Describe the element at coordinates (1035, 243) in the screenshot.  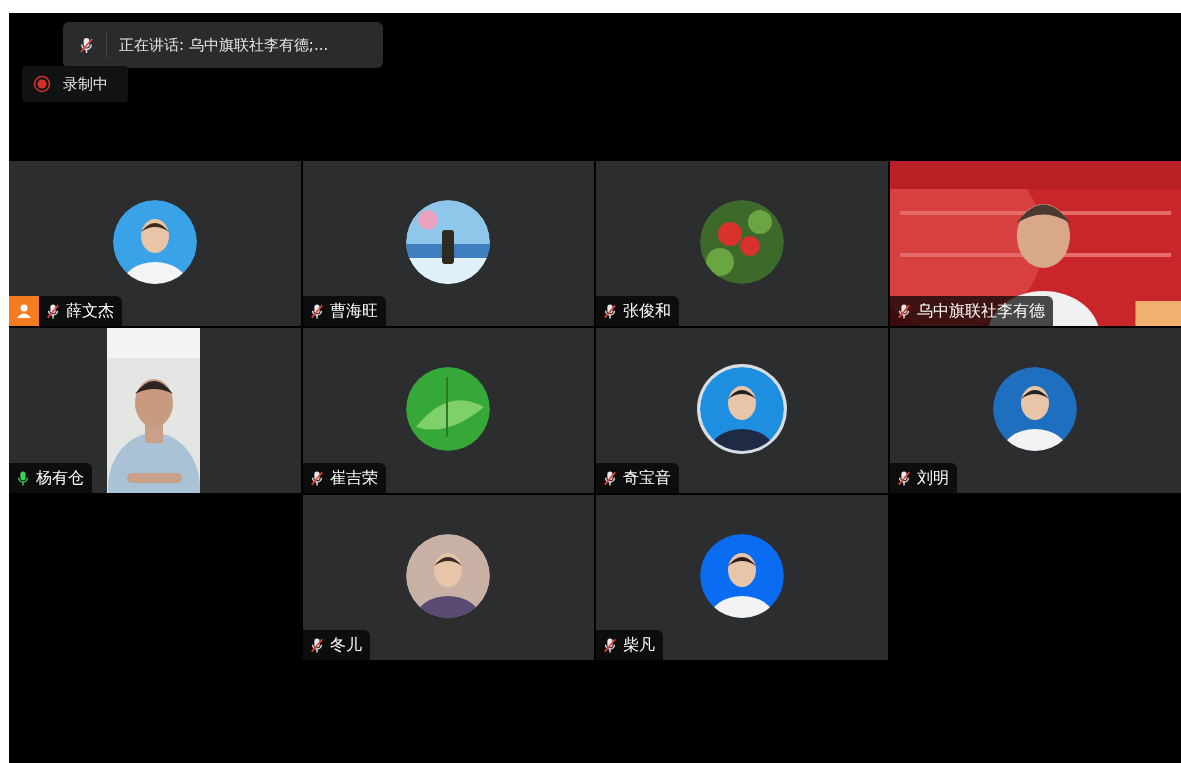
I see `participant-tile: 乌中旗联社李有德` at that location.